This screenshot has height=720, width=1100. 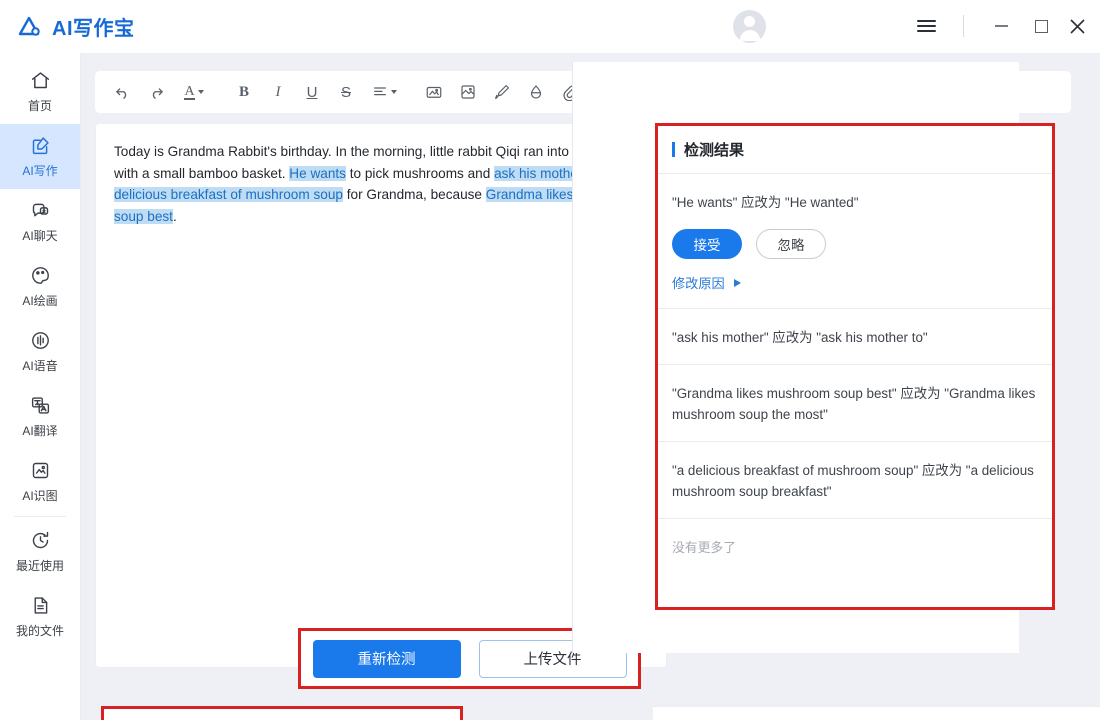 I want to click on wordcount-bar: 字数: 267/10000, so click(x=876, y=713).